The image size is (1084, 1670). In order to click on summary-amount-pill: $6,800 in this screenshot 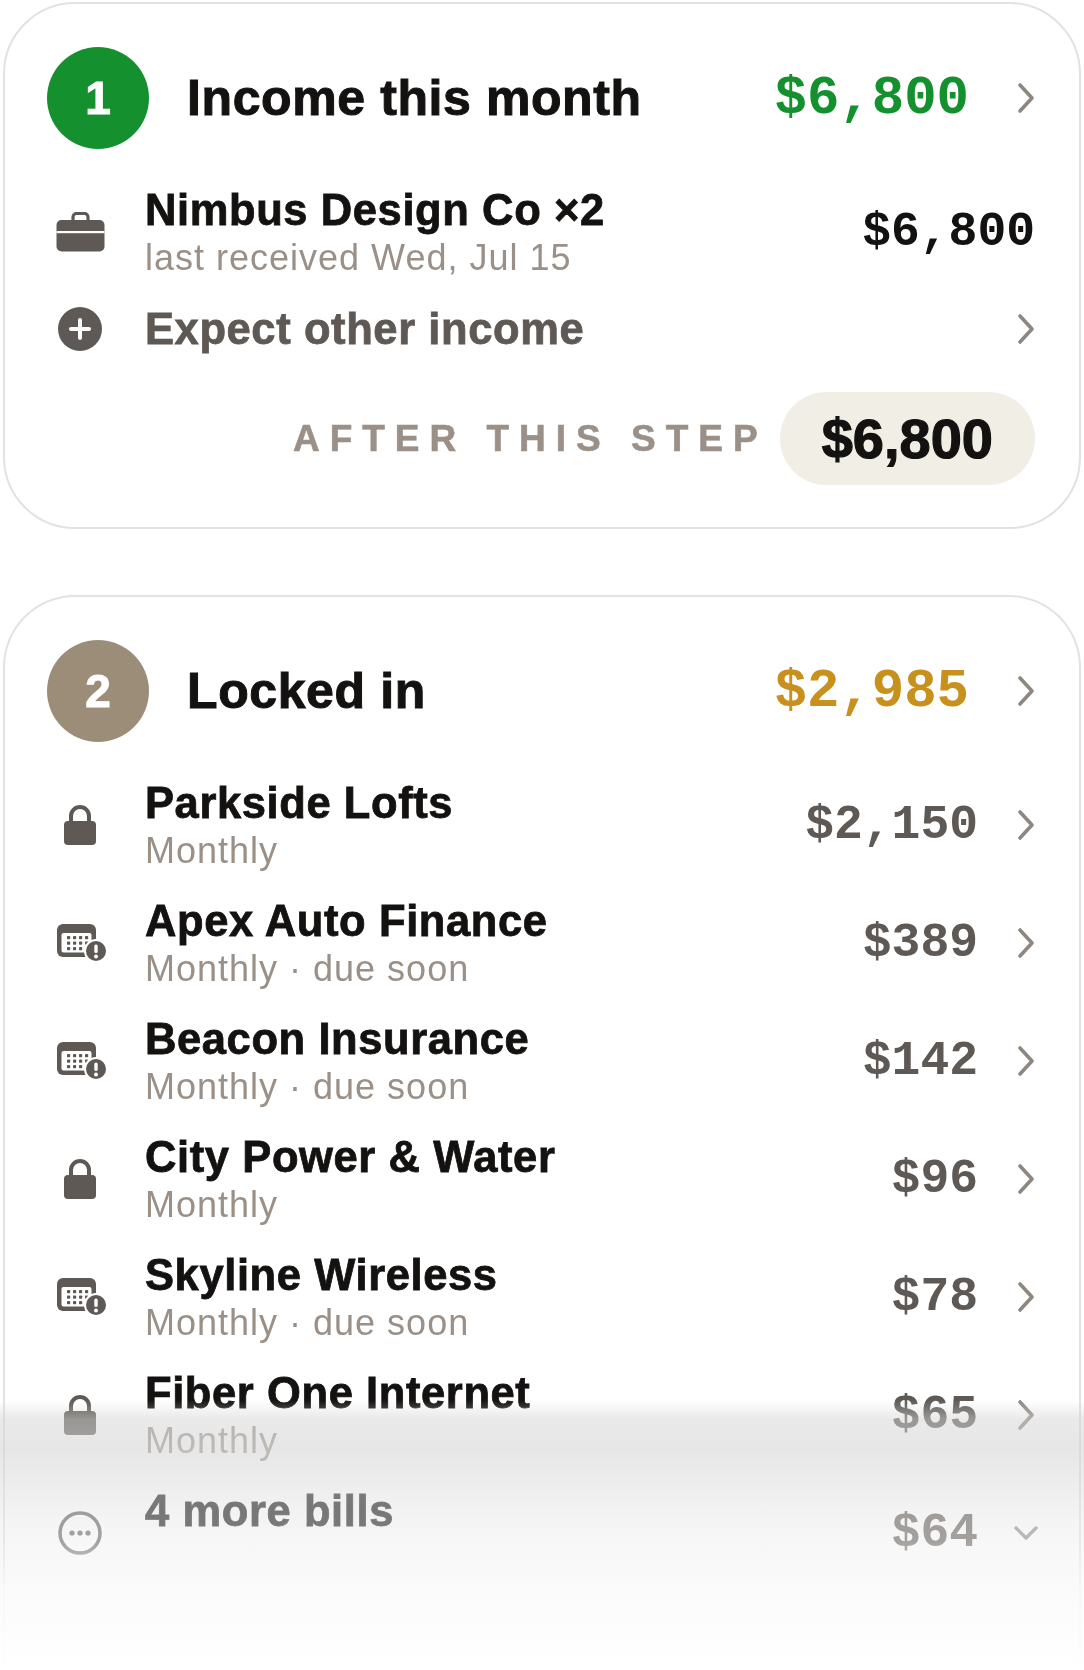, I will do `click(907, 438)`.